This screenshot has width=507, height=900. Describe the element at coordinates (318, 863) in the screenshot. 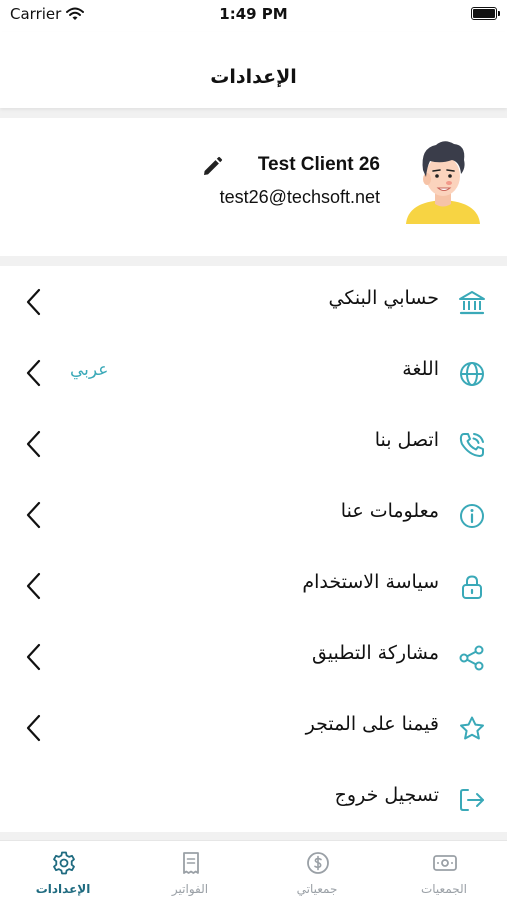

I see `dollar-coin-icon` at that location.